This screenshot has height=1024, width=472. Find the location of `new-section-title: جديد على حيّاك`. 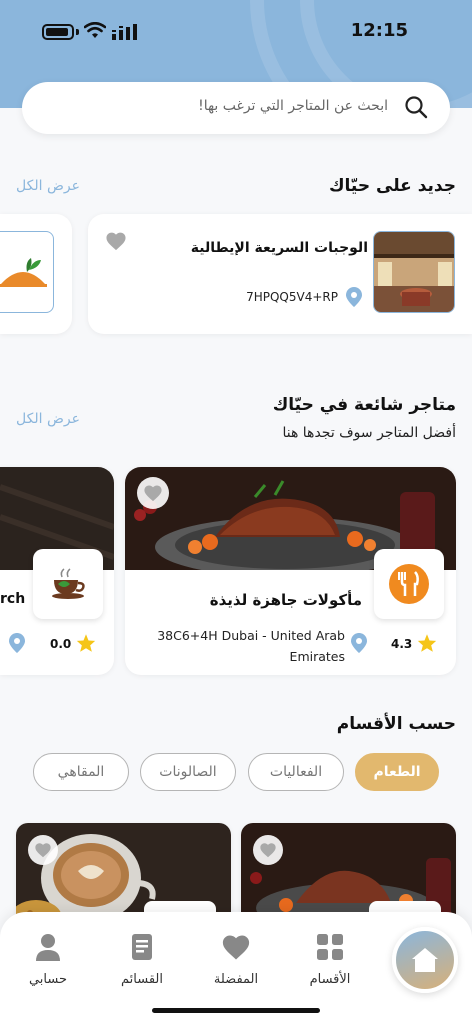

new-section-title: جديد على حيّاك is located at coordinates (392, 186).